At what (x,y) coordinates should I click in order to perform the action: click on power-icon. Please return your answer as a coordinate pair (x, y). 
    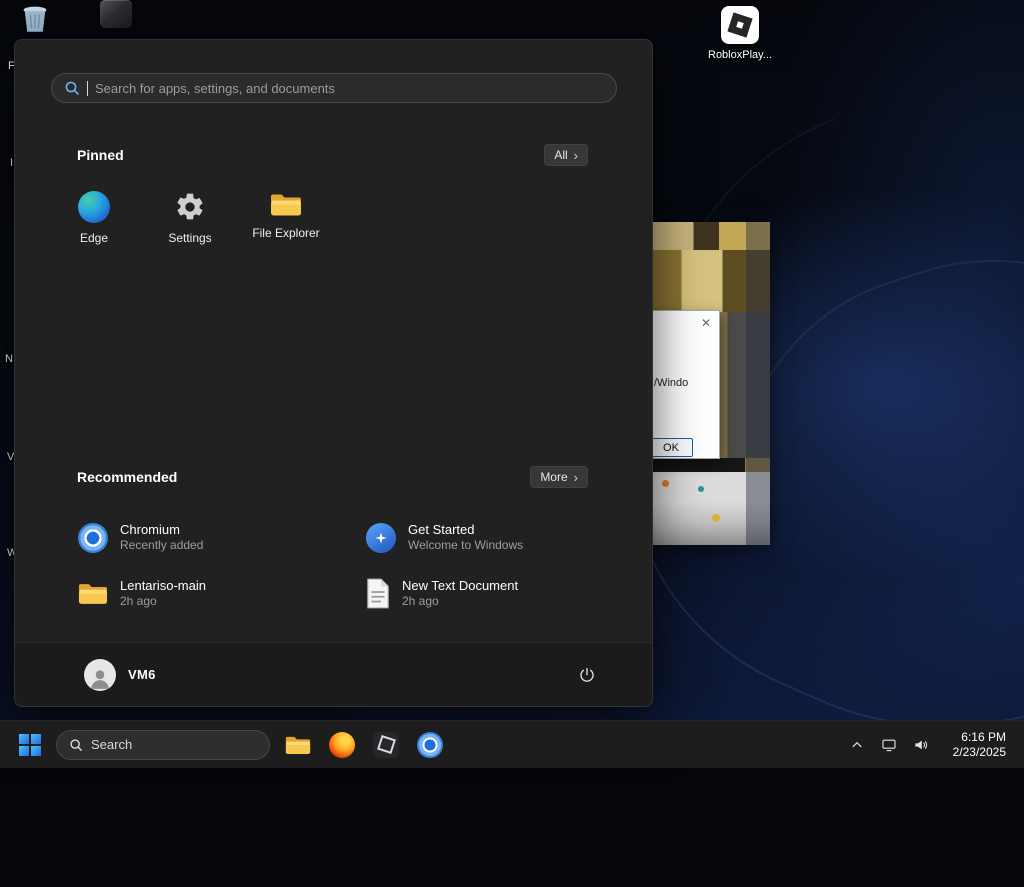
    Looking at the image, I should click on (587, 675).